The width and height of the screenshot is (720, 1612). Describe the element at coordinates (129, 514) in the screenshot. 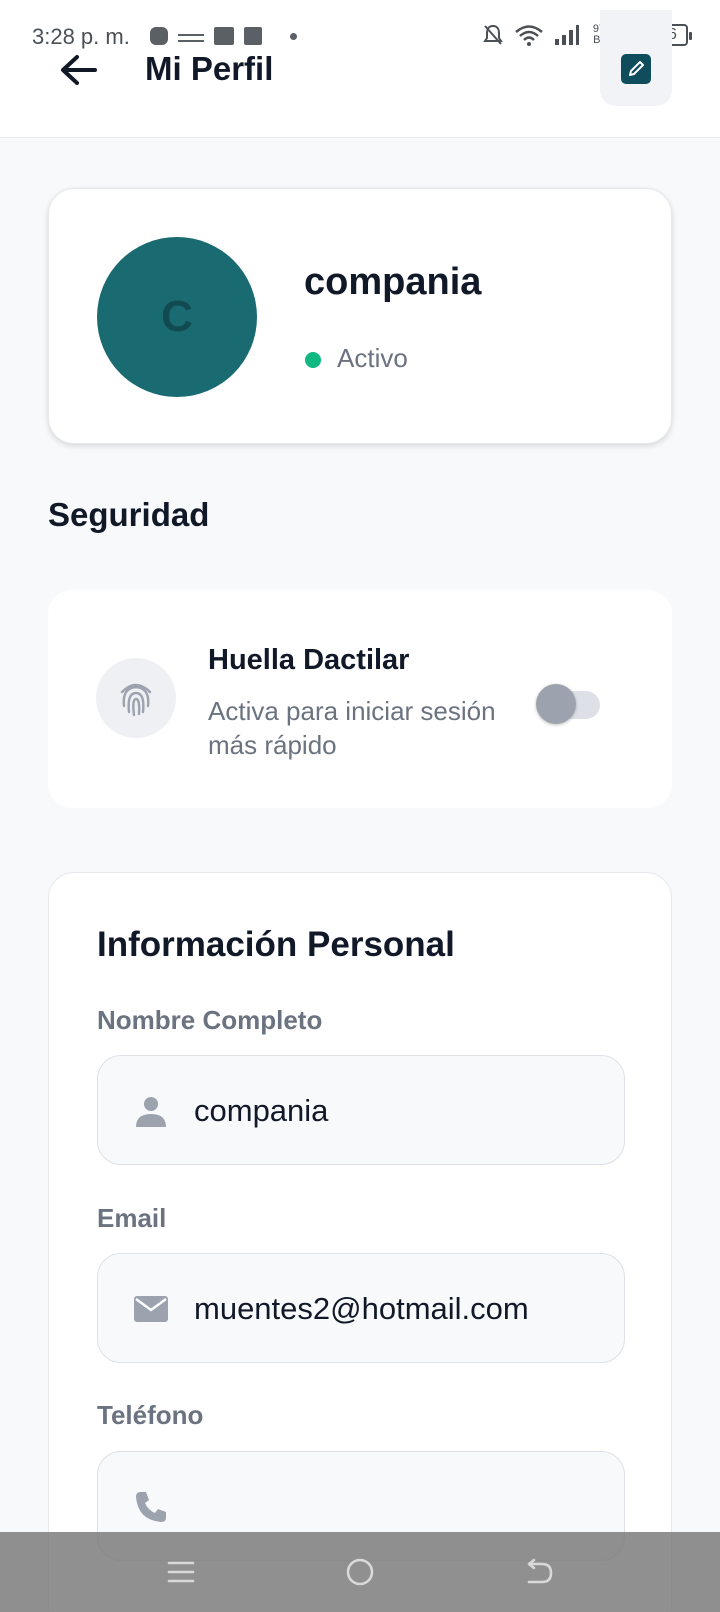

I see `security-section-title: Seguridad` at that location.